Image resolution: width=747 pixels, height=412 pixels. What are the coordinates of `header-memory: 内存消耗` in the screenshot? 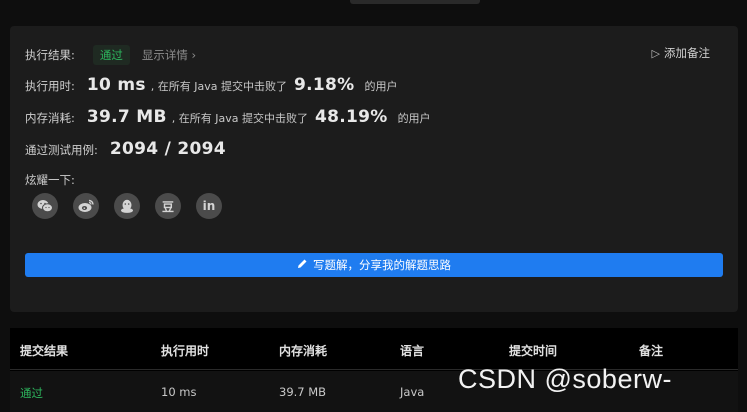 It's located at (303, 350).